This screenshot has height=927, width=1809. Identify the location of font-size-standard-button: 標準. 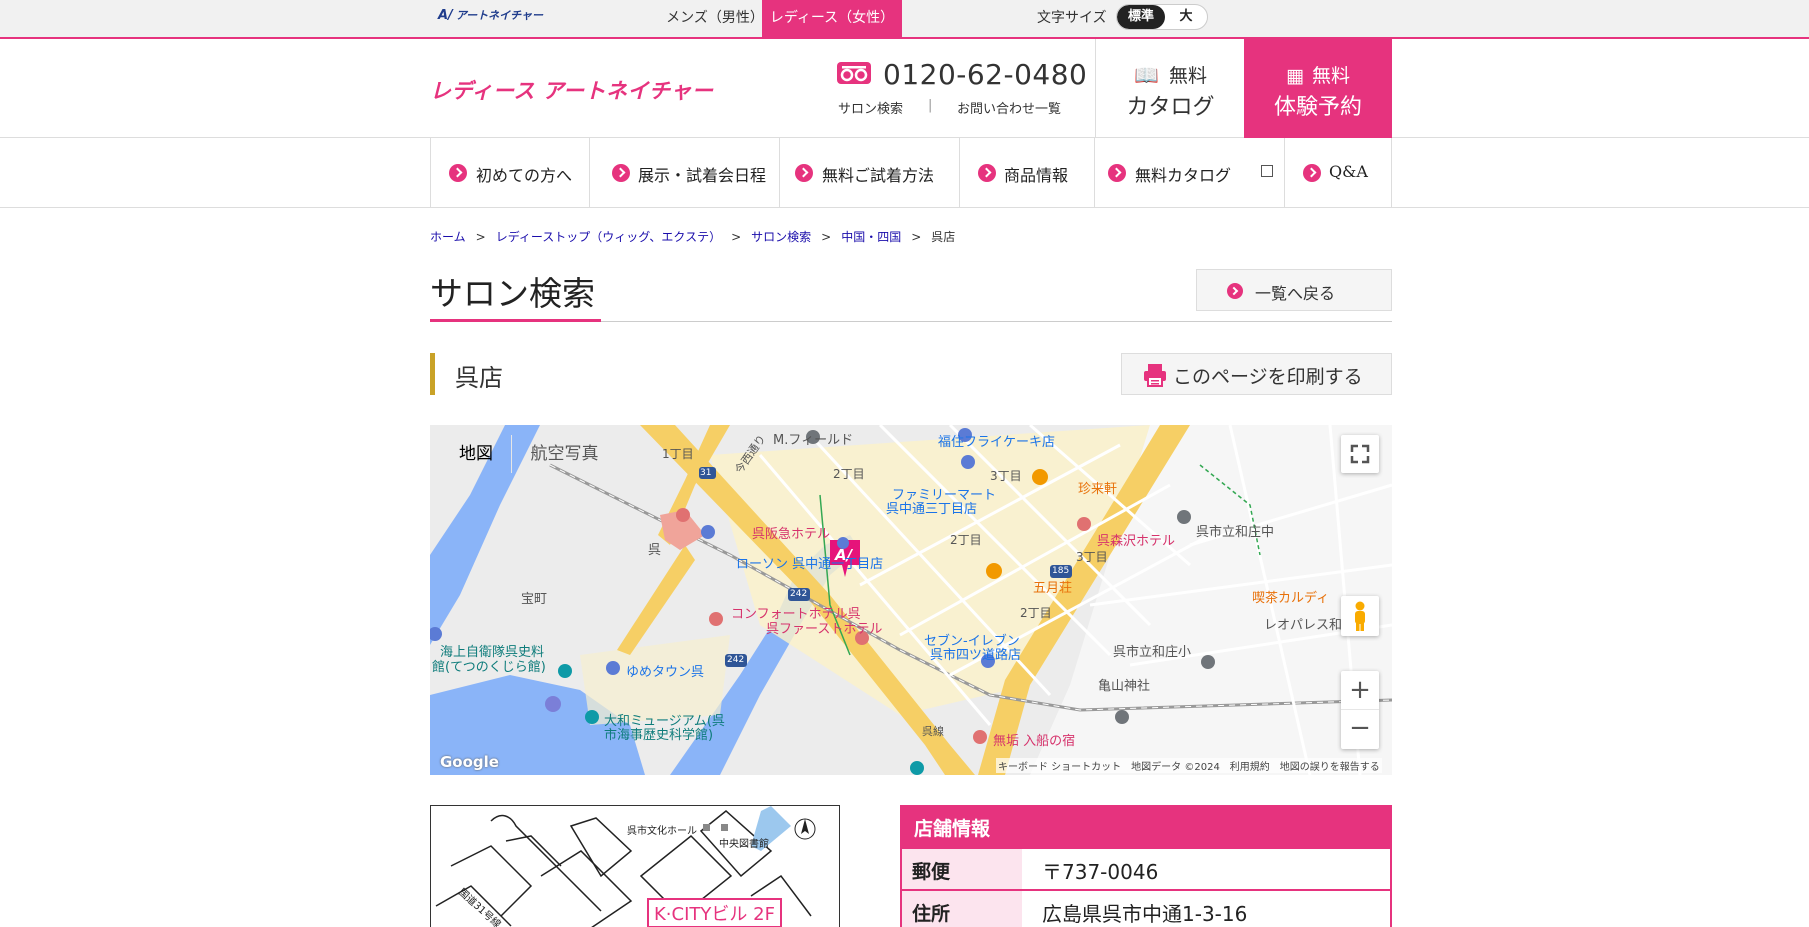
(1141, 17).